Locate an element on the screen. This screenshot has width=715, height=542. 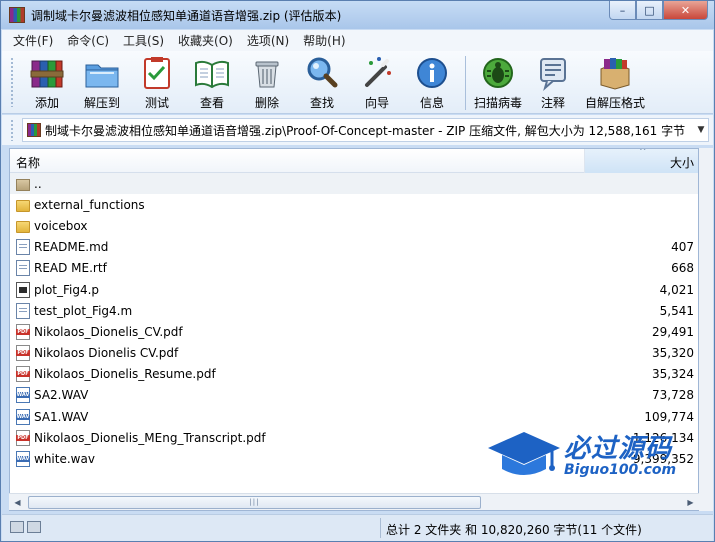
sfx-button: 自解压格式 is located at coordinates (615, 81).